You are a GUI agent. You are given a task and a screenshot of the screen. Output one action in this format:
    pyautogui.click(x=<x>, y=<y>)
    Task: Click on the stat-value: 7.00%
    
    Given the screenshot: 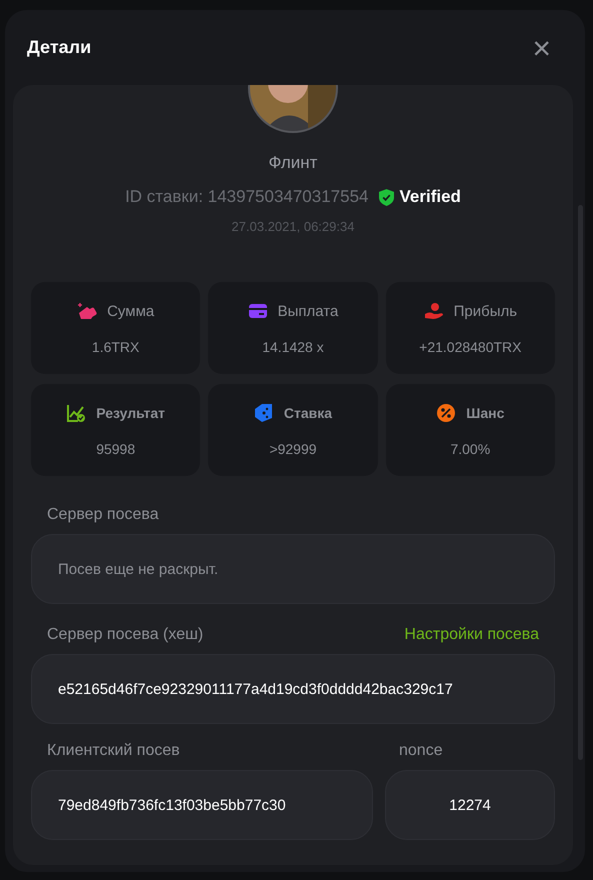 What is the action you would take?
    pyautogui.click(x=470, y=449)
    